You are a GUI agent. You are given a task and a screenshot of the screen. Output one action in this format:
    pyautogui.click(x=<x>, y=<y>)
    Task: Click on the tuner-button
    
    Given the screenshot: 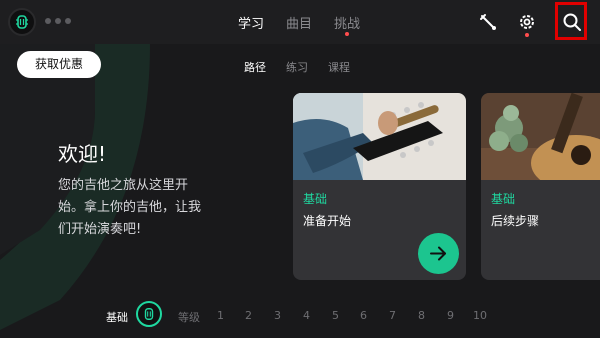 What is the action you would take?
    pyautogui.click(x=488, y=22)
    